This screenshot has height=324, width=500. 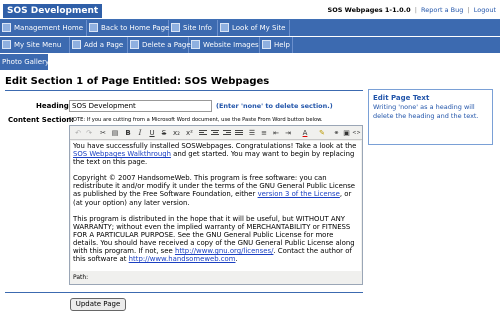 I want to click on nav-item-look-of-my-site: Look of My Site, so click(x=254, y=28).